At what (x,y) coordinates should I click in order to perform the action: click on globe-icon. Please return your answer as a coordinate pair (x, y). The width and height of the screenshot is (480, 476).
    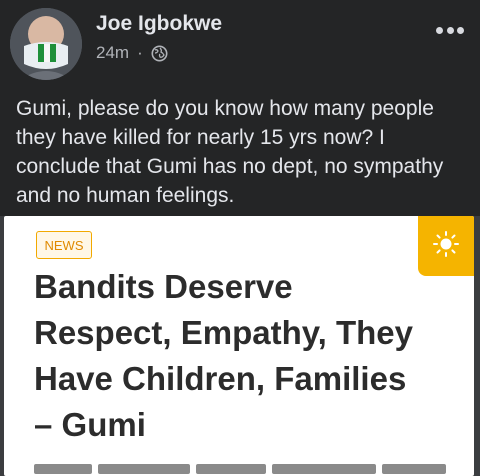
    Looking at the image, I should click on (159, 53).